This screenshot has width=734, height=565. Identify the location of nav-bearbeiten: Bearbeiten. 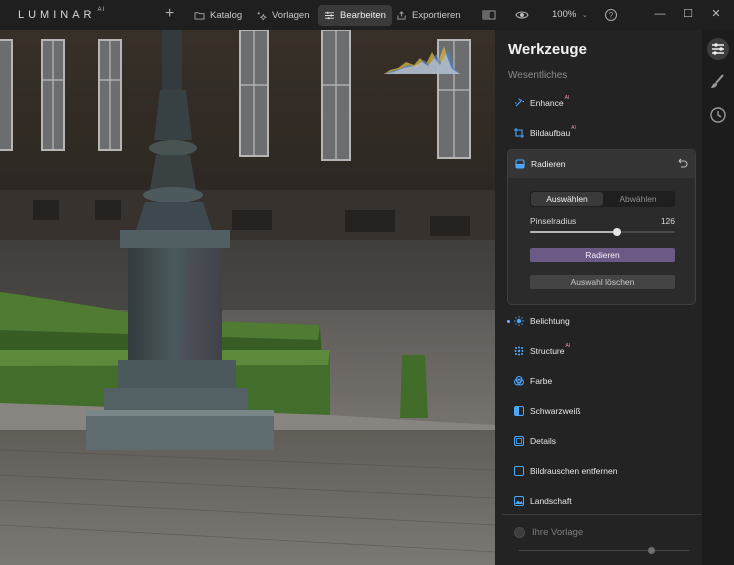
(355, 15).